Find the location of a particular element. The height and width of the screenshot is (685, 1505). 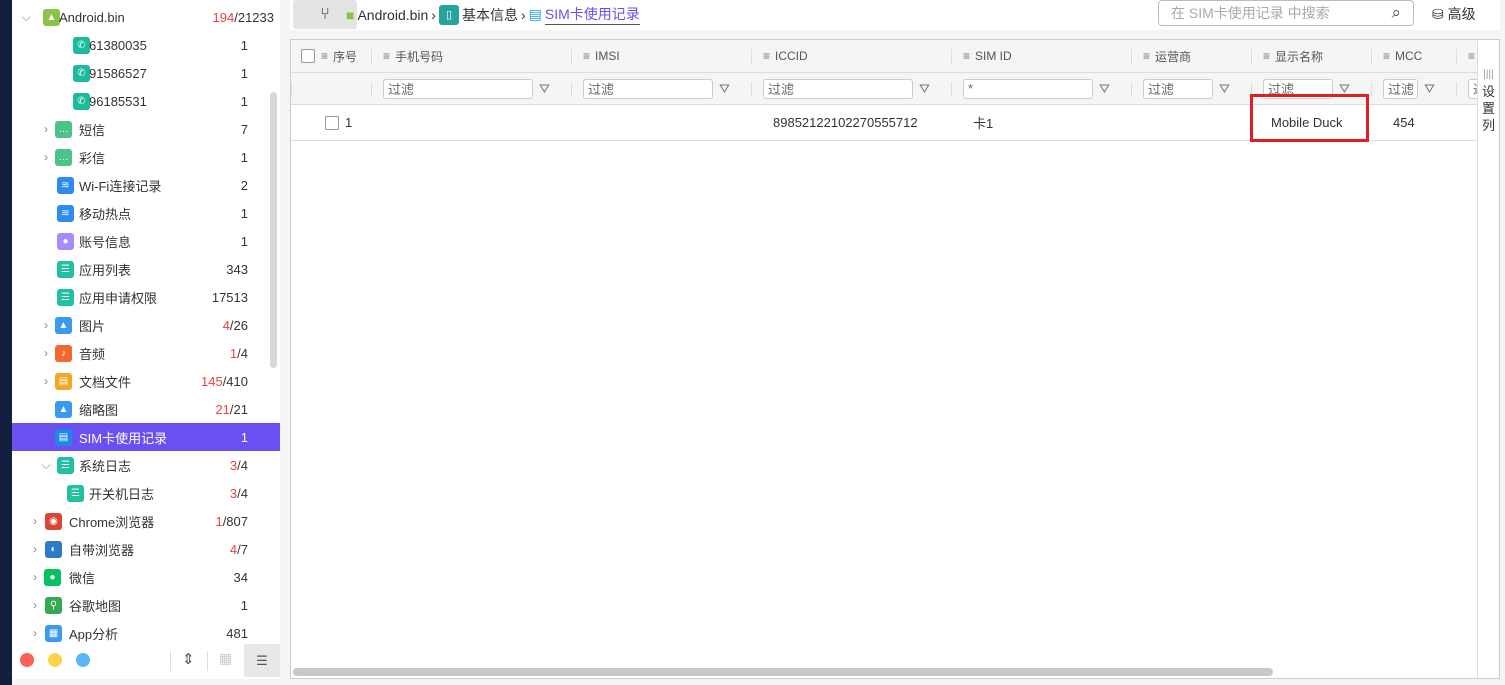

sidebar-item: › … 彩信 1 is located at coordinates (146, 157).